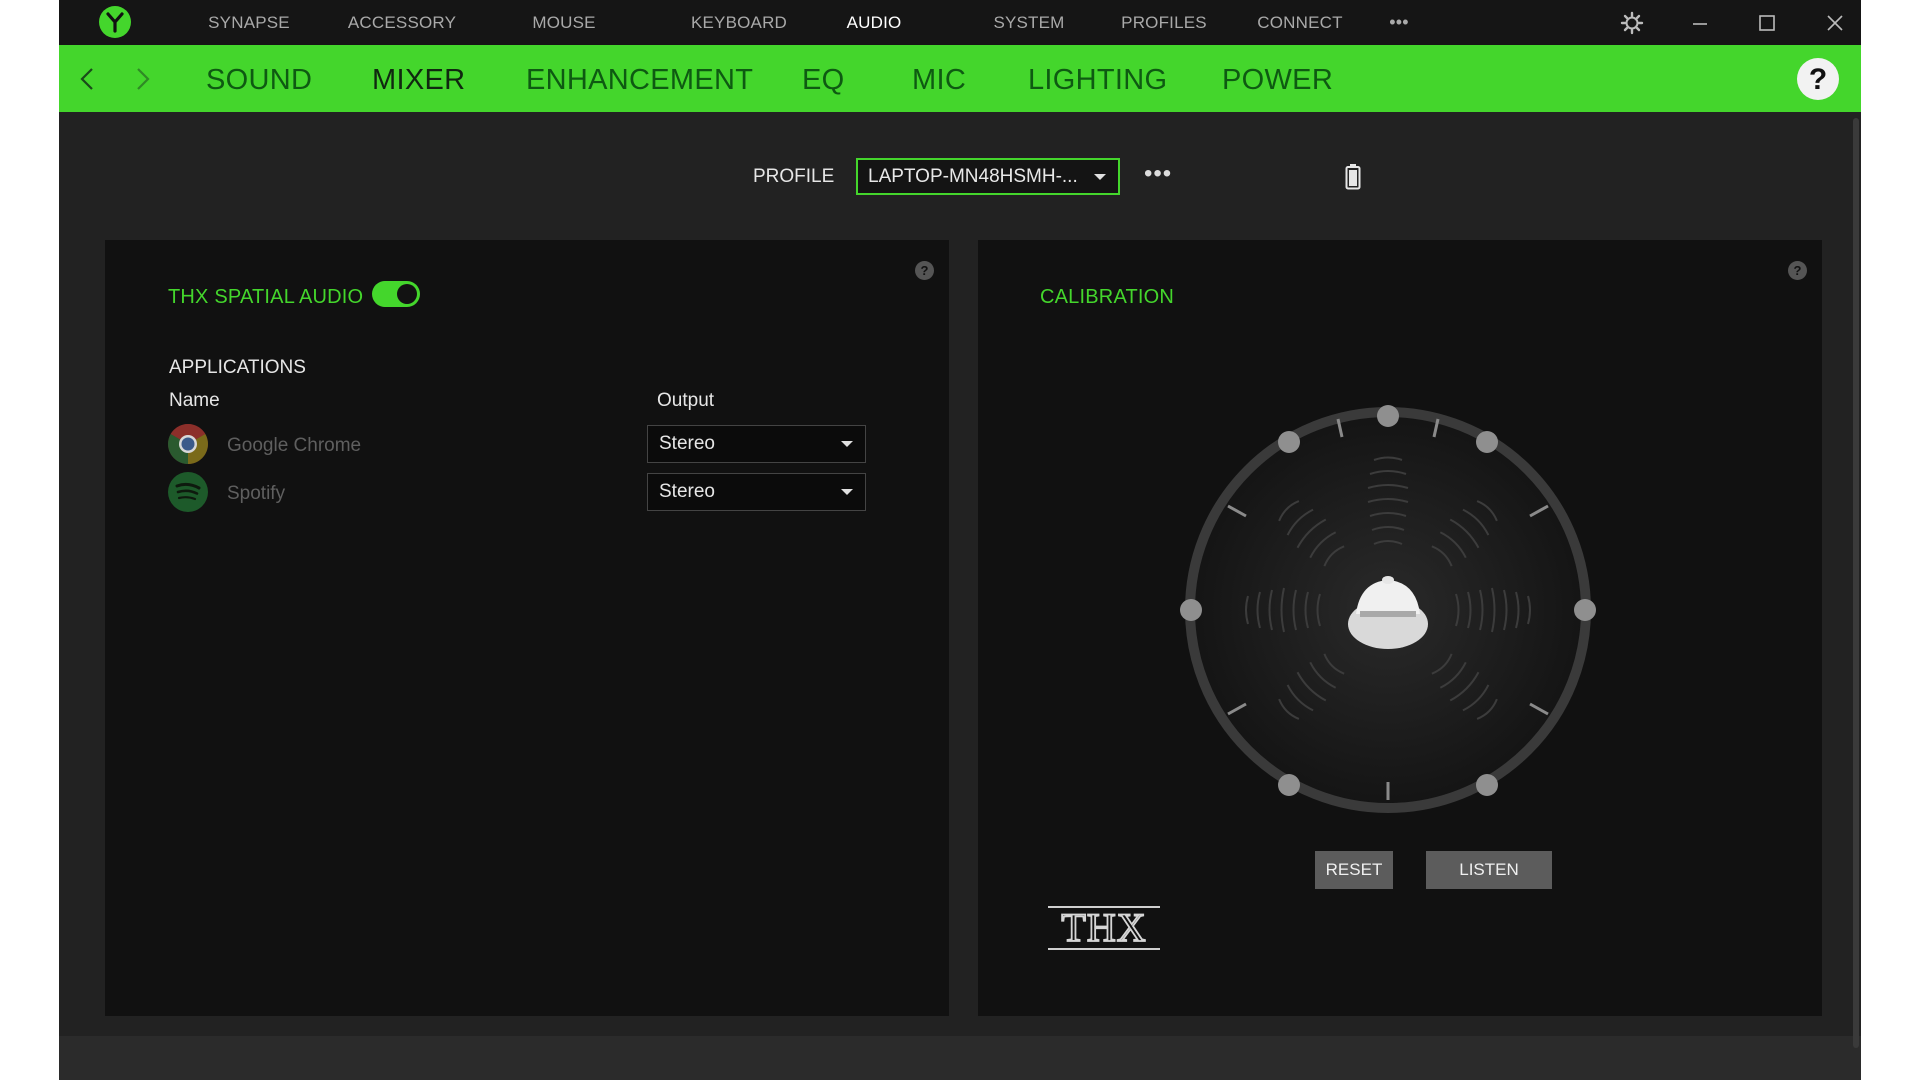 The width and height of the screenshot is (1920, 1080). Describe the element at coordinates (1489, 870) in the screenshot. I see `listen-button: LISTEN` at that location.